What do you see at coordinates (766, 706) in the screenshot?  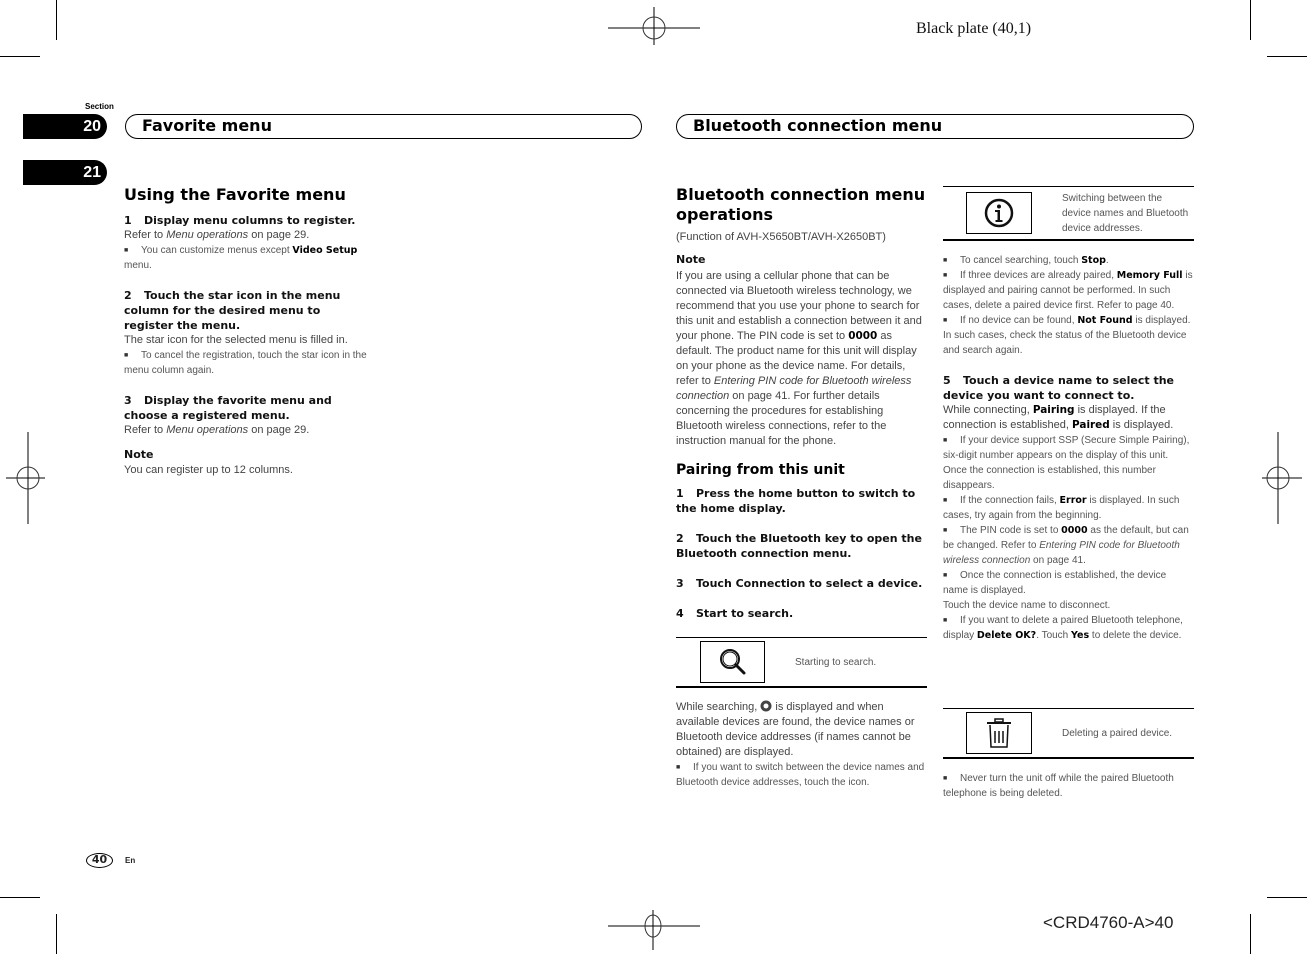 I see `searching-spinner-icon` at bounding box center [766, 706].